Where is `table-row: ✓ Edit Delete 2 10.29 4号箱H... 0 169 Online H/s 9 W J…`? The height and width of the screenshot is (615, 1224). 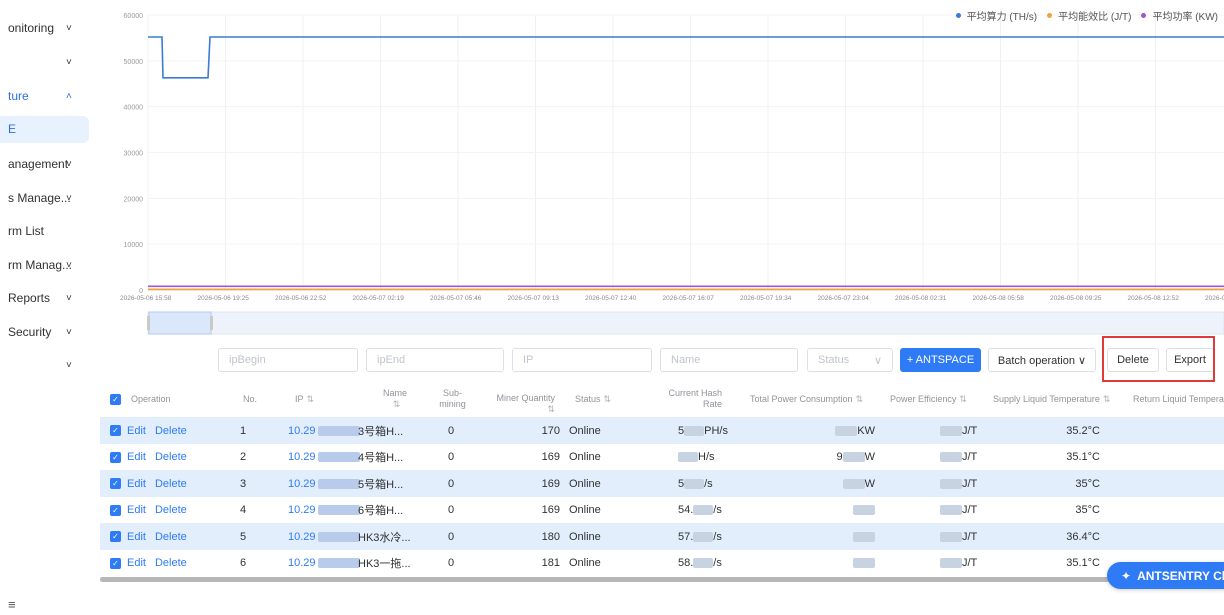 table-row: ✓ Edit Delete 2 10.29 4号箱H... 0 169 Online H/s 9 W J… is located at coordinates (662, 457).